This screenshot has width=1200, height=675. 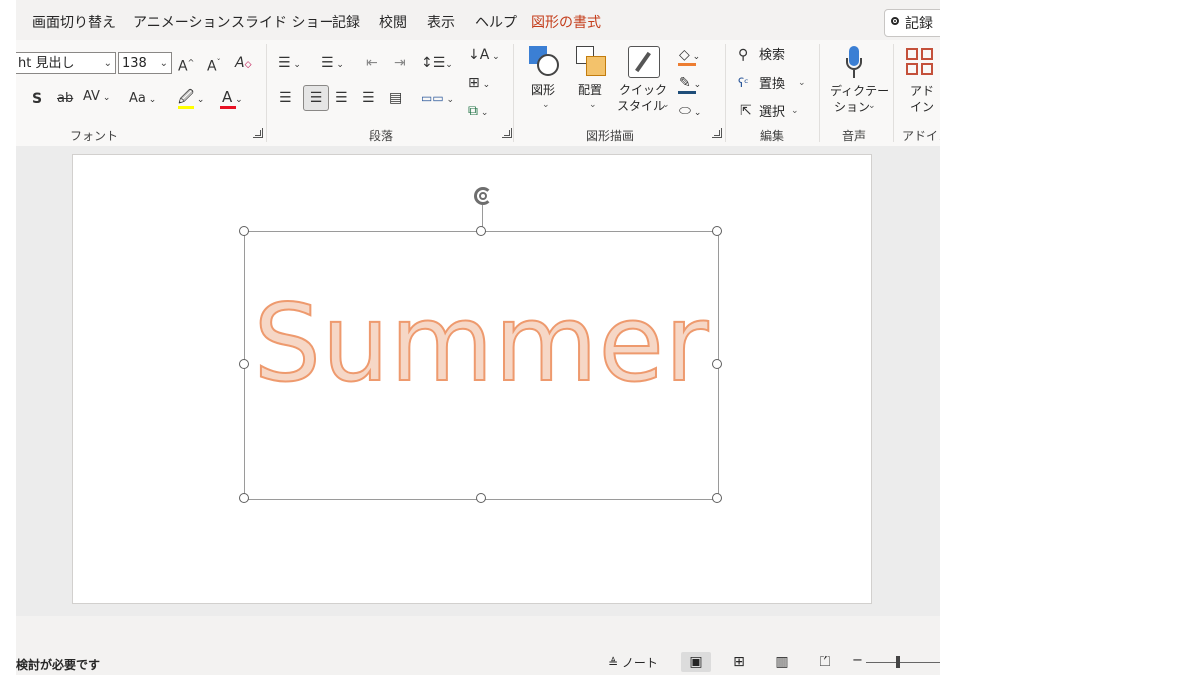 I want to click on shapes-icon, so click(x=545, y=62).